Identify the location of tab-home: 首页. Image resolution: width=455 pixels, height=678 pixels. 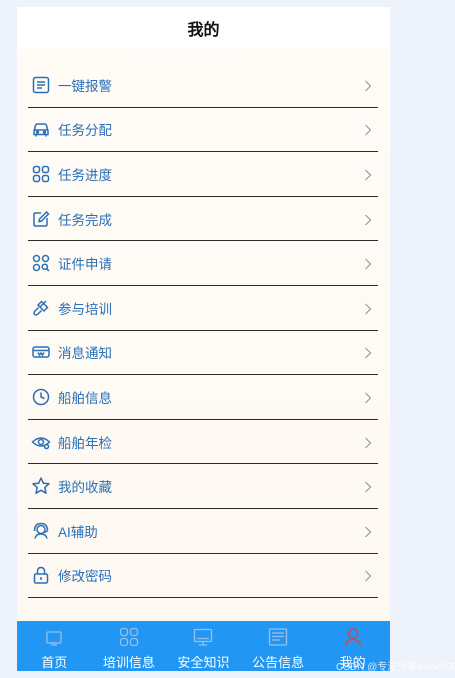
(54, 646).